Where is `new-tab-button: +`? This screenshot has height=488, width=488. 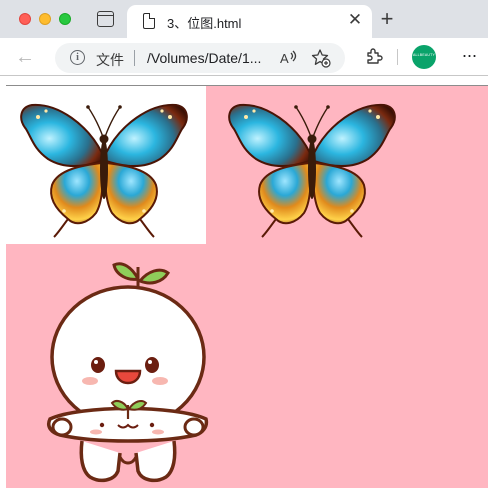
new-tab-button: + is located at coordinates (387, 19).